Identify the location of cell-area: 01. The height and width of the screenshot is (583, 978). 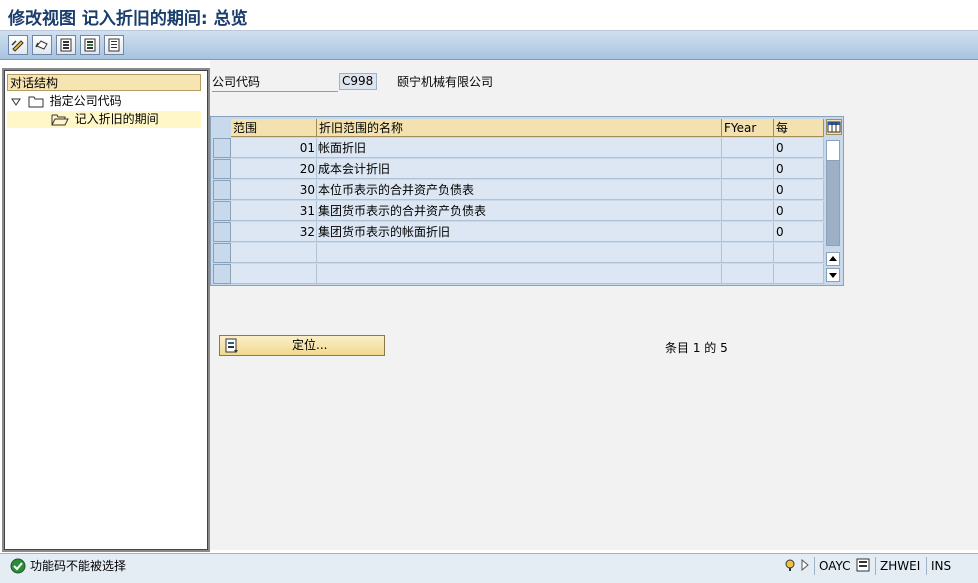
(274, 148).